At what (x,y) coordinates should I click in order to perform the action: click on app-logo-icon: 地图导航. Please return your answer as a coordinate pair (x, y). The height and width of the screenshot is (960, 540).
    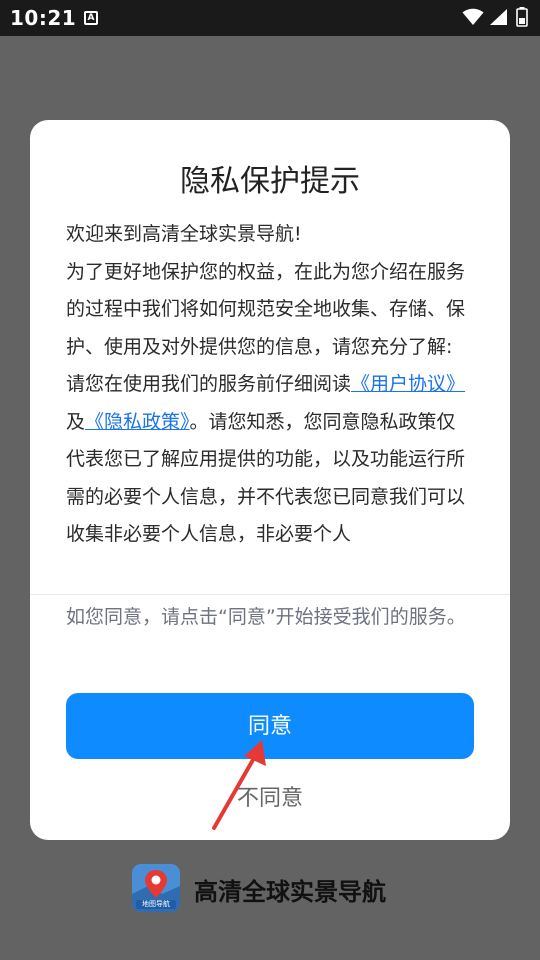
    Looking at the image, I should click on (156, 888).